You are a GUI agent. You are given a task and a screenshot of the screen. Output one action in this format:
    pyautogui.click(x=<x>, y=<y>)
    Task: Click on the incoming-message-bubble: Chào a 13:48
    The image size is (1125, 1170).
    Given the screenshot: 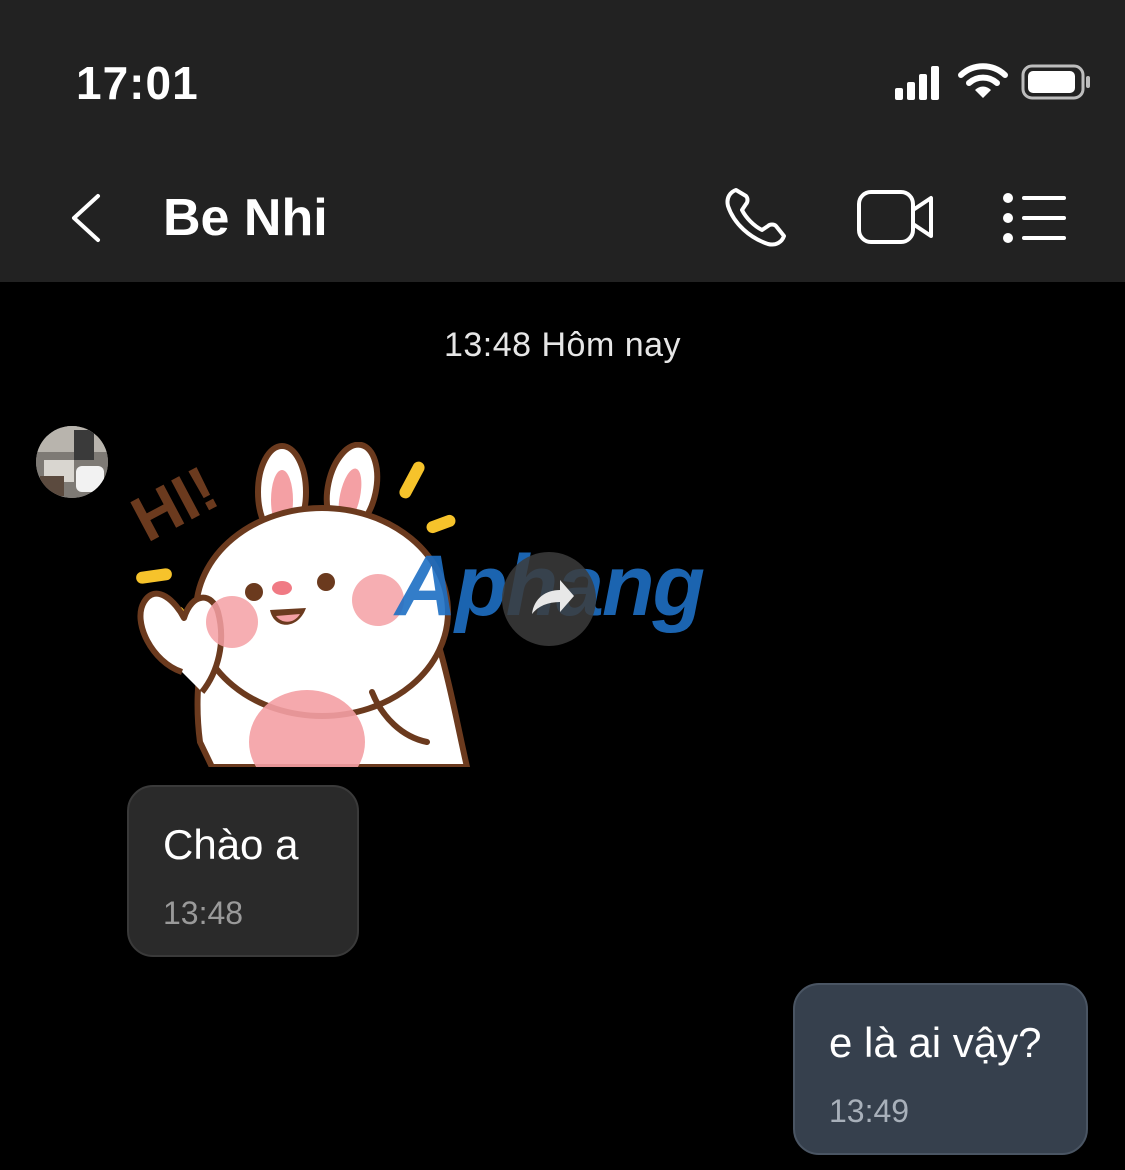 What is the action you would take?
    pyautogui.click(x=243, y=871)
    